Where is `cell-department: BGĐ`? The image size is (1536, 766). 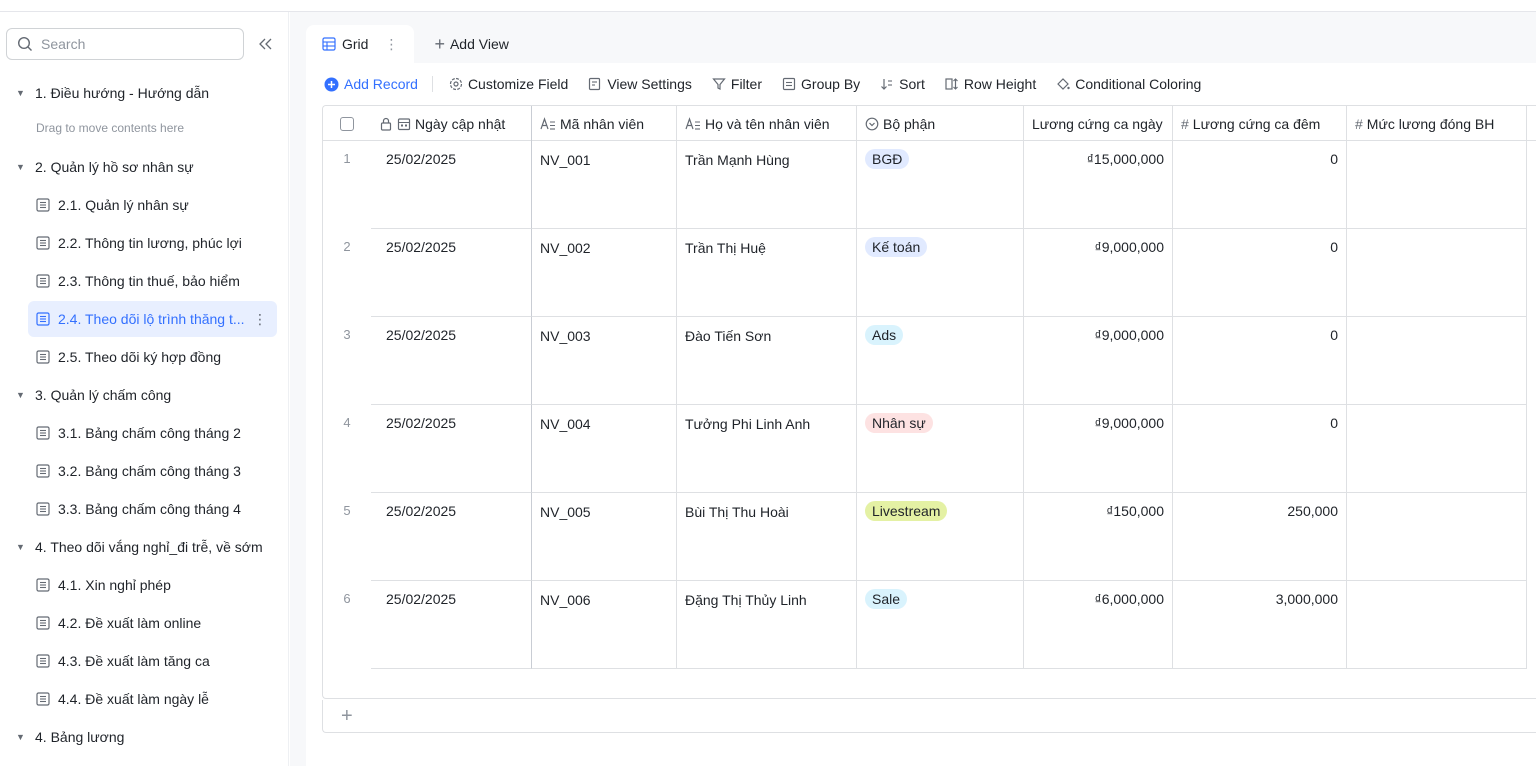
cell-department: BGĐ is located at coordinates (940, 185).